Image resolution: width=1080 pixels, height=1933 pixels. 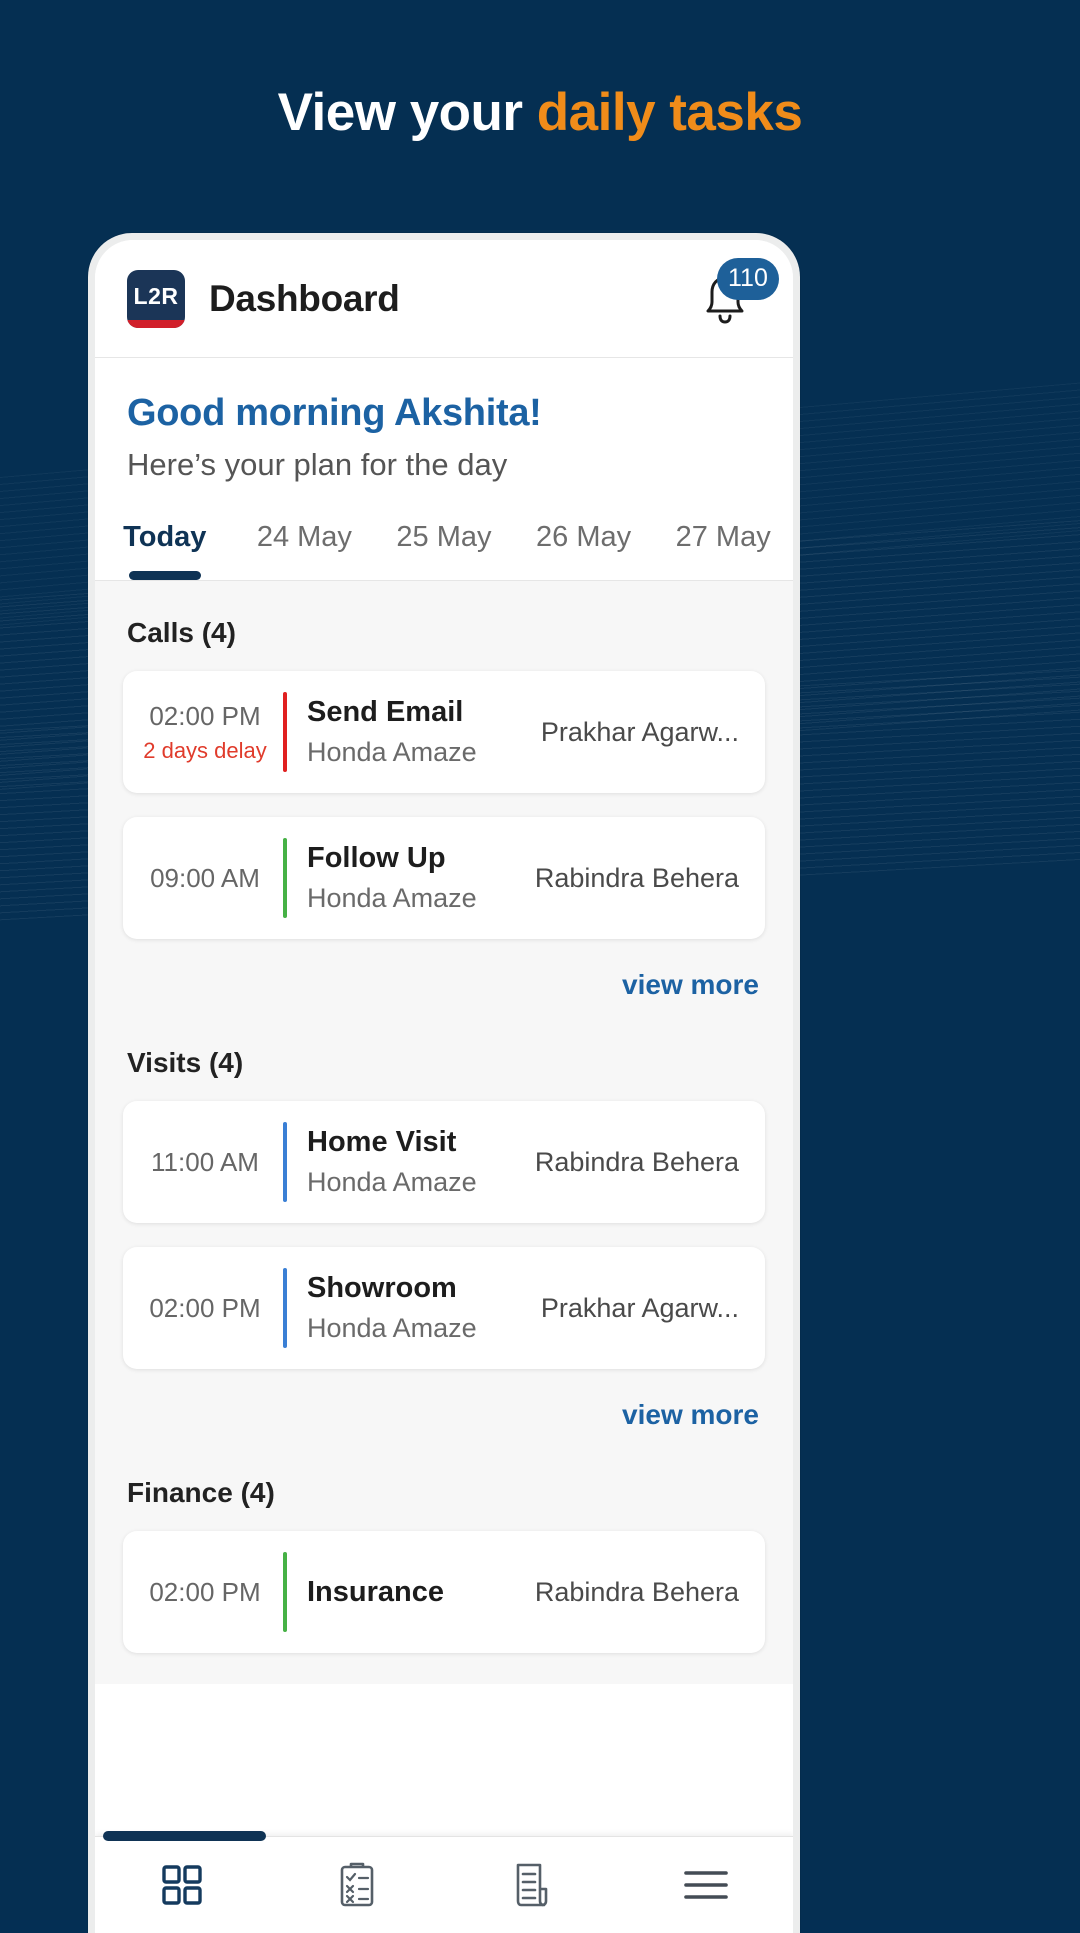 I want to click on task-name: Home Visit, so click(x=382, y=1142).